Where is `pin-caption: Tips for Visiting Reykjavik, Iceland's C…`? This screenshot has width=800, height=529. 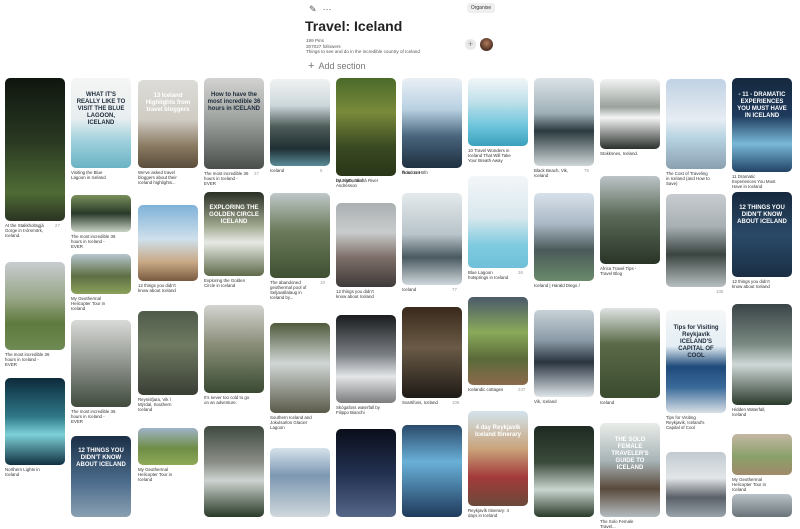
pin-caption: Tips for Visiting Reykjavik, Iceland's C… is located at coordinates (689, 422).